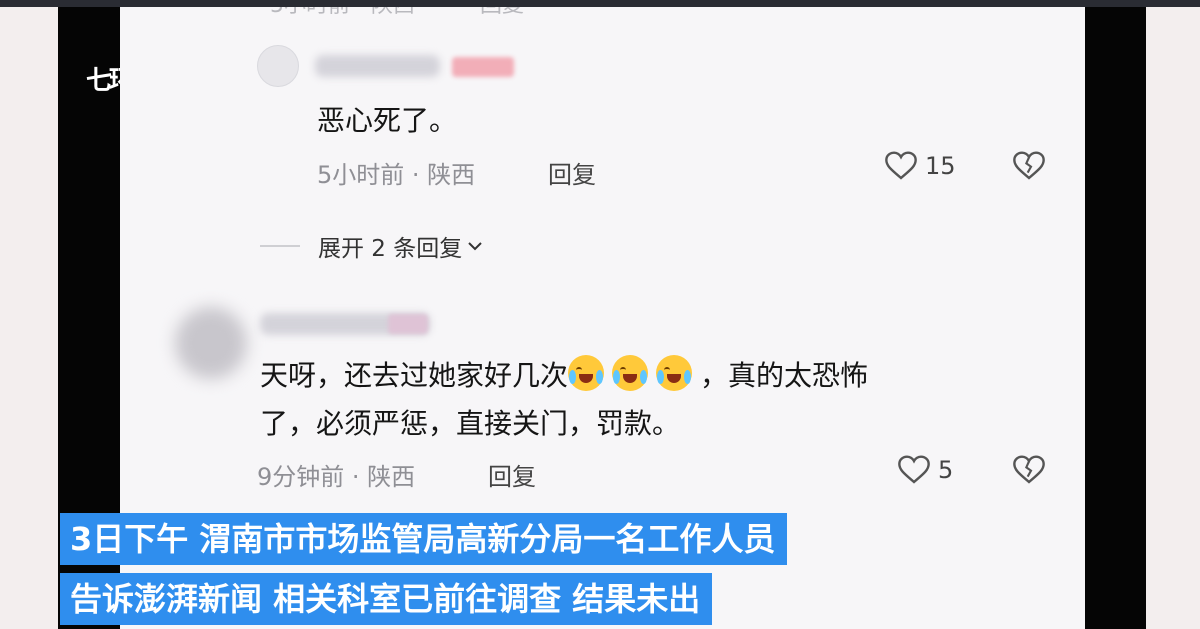  What do you see at coordinates (387, 120) in the screenshot?
I see `comment1-text: 恶心死了。` at bounding box center [387, 120].